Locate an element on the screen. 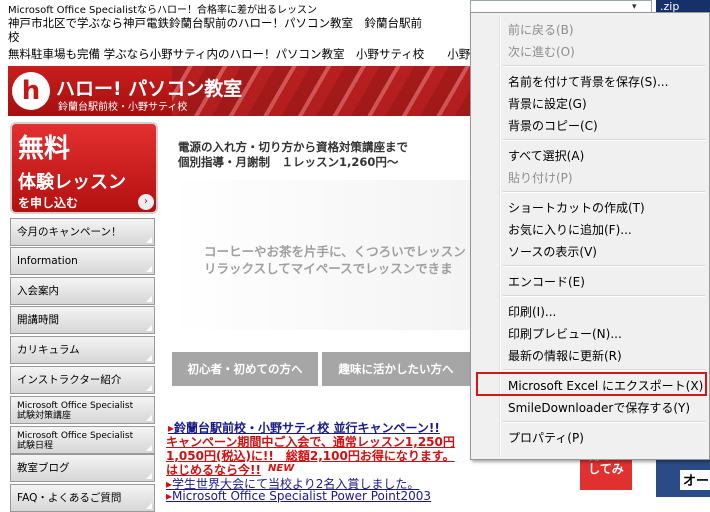 The width and height of the screenshot is (710, 512). sidebar-item-faq: FAQ・よくあるご質問 is located at coordinates (82, 498).